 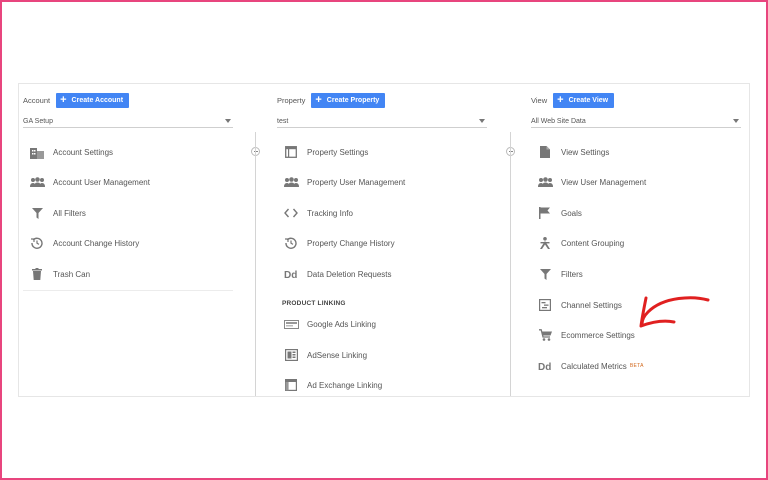 I want to click on menu-item-channel-settings: Channel Settings, so click(x=579, y=305).